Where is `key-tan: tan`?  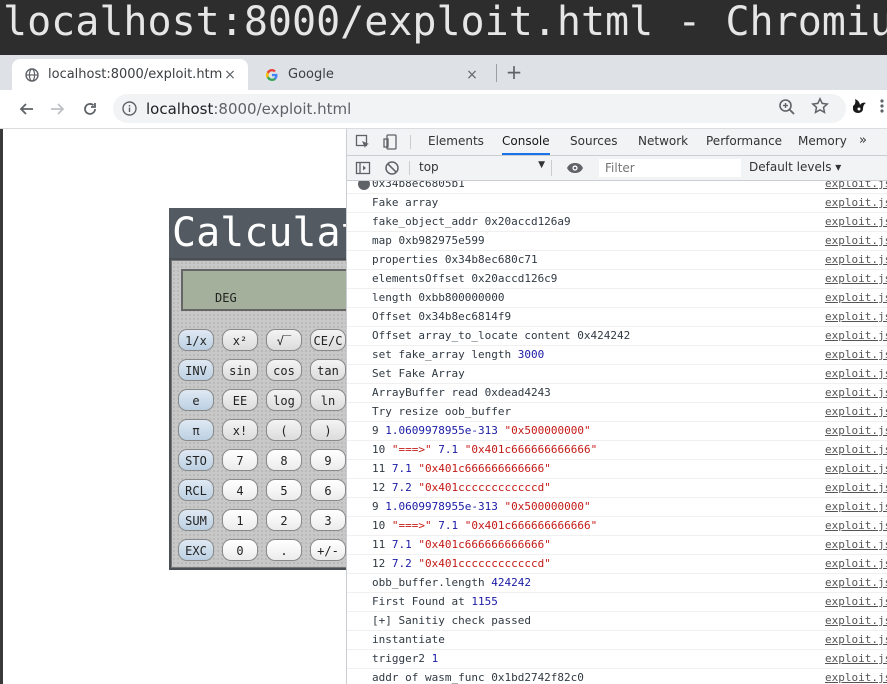 key-tan: tan is located at coordinates (328, 370).